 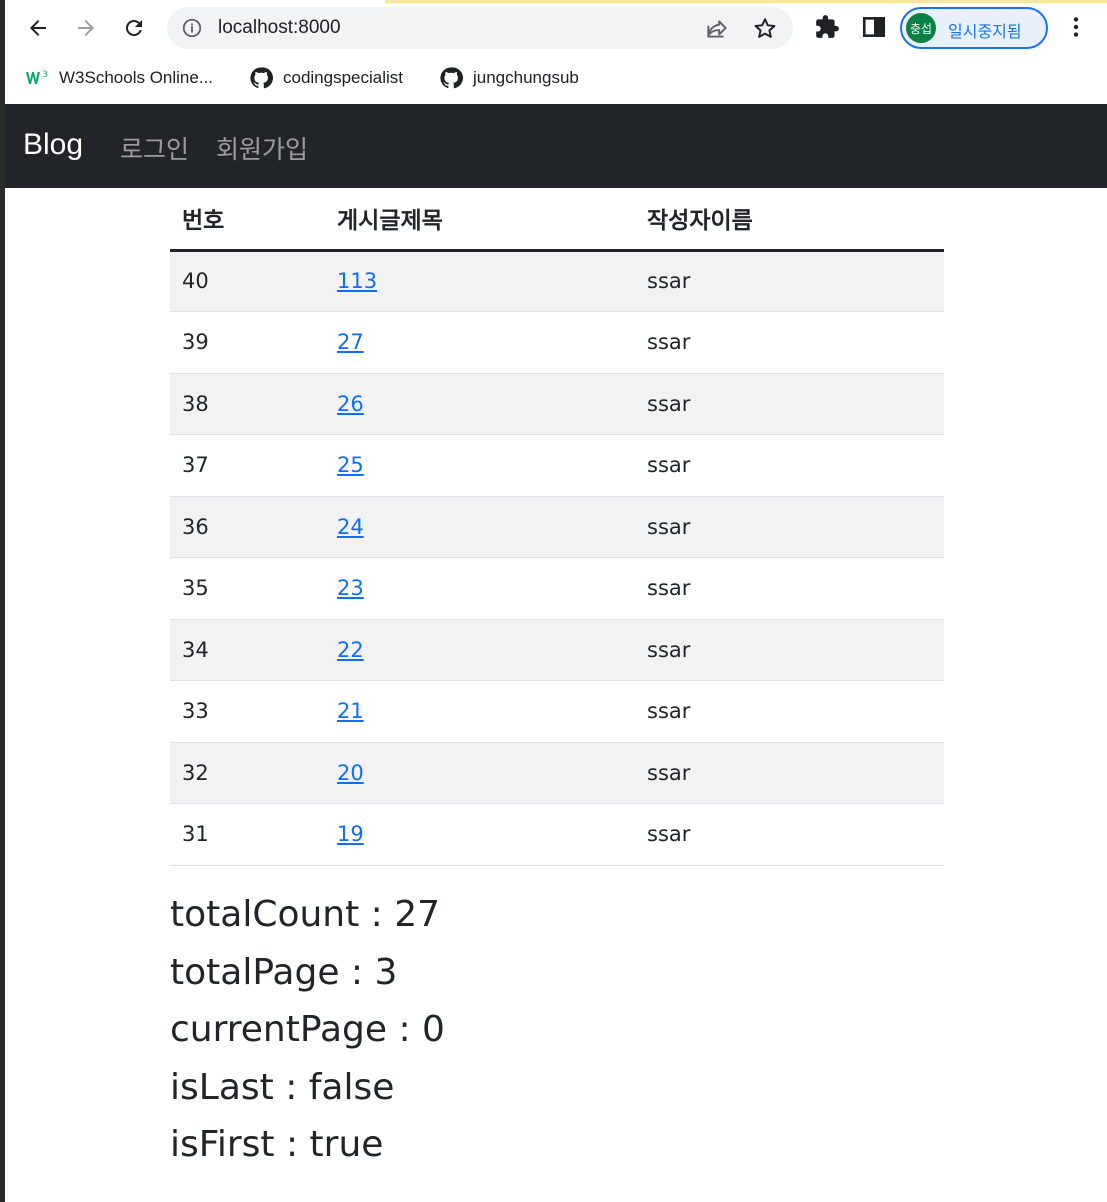 I want to click on table-row: 32 20 ssar, so click(x=557, y=773).